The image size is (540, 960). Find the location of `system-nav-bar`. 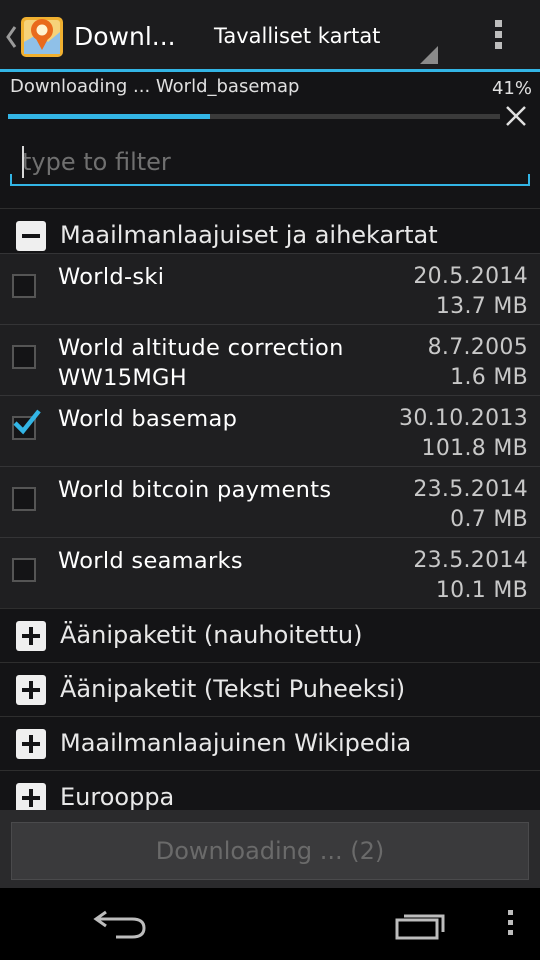

system-nav-bar is located at coordinates (270, 924).